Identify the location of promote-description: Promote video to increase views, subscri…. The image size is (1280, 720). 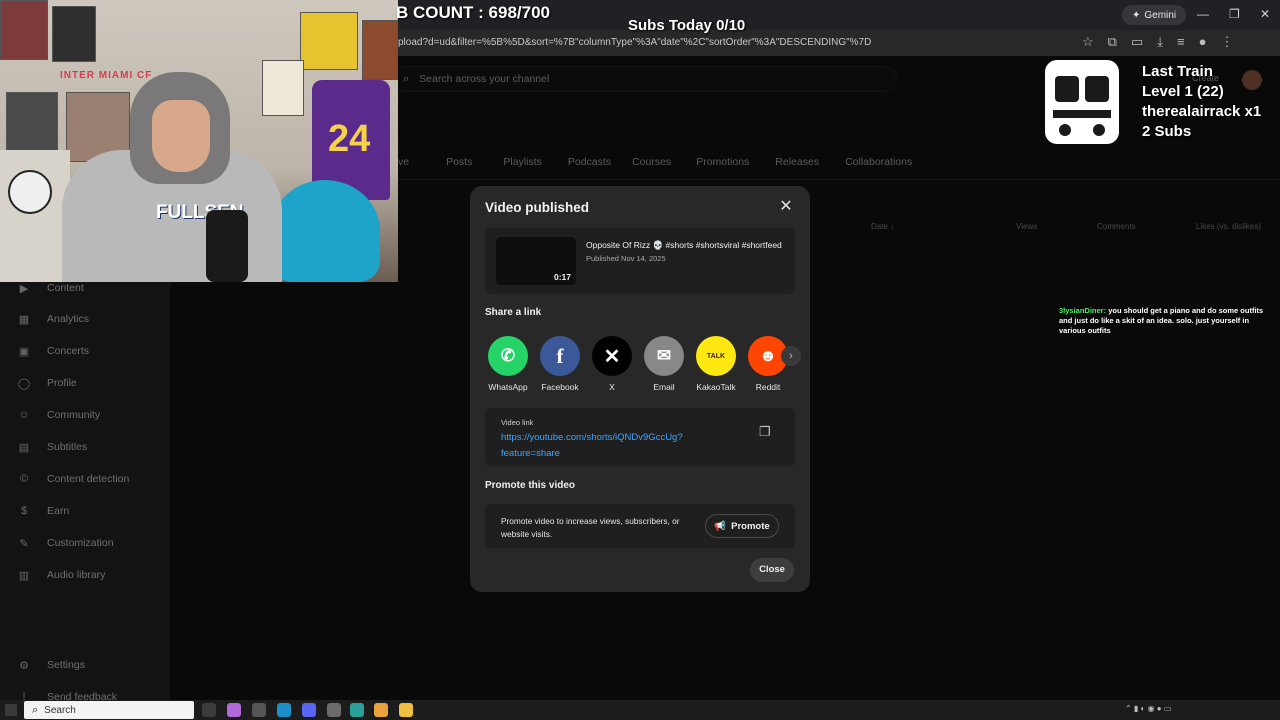
(590, 527).